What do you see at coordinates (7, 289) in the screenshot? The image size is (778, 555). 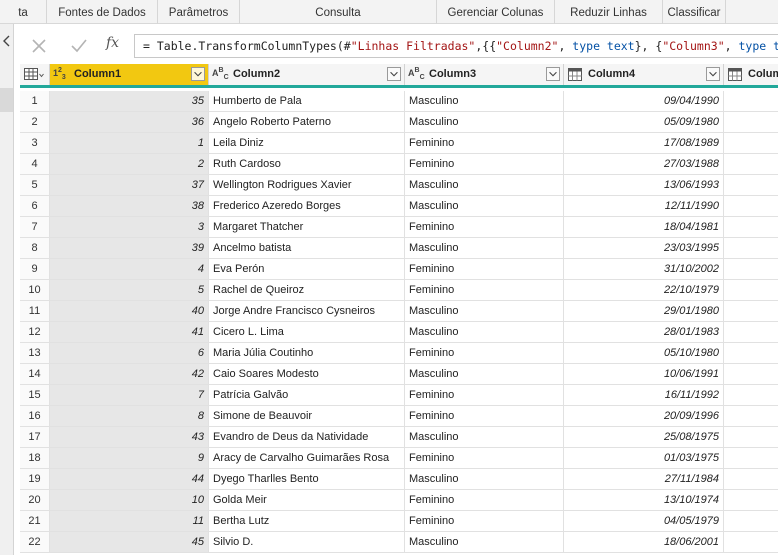 I see `queries-pane-collapsed` at bounding box center [7, 289].